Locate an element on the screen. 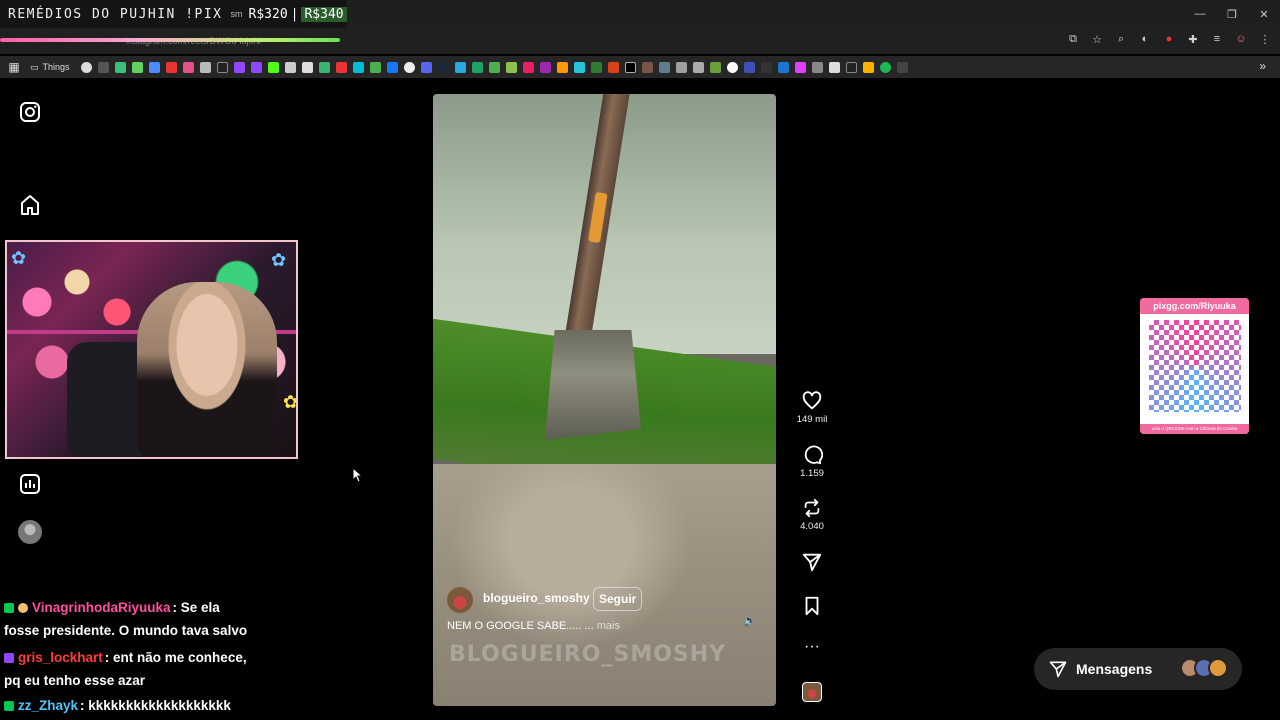 The width and height of the screenshot is (1280, 720). chat-badge-icon is located at coordinates (9, 658).